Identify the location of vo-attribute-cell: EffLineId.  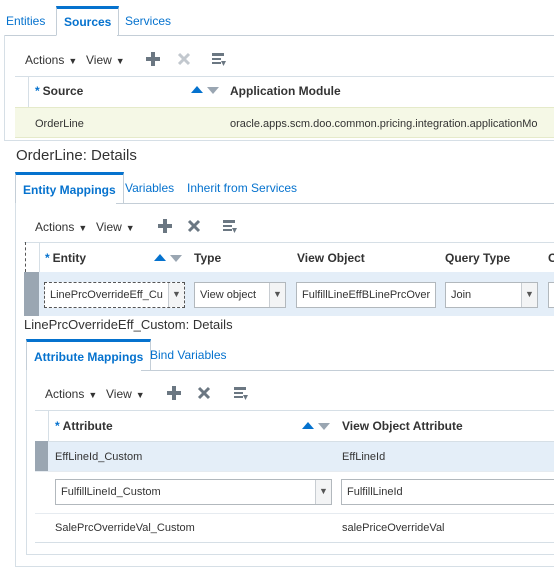
(364, 457).